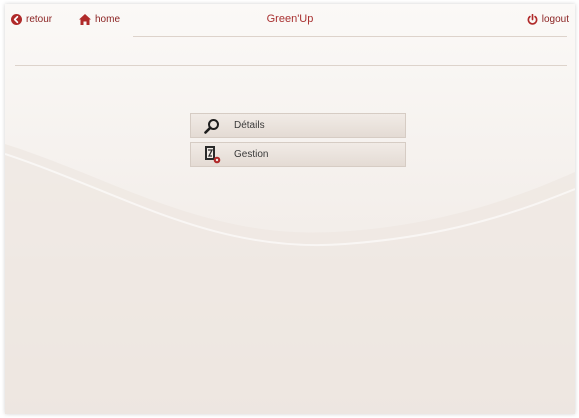 The image size is (579, 418). I want to click on page-title: Green'Up, so click(290, 19).